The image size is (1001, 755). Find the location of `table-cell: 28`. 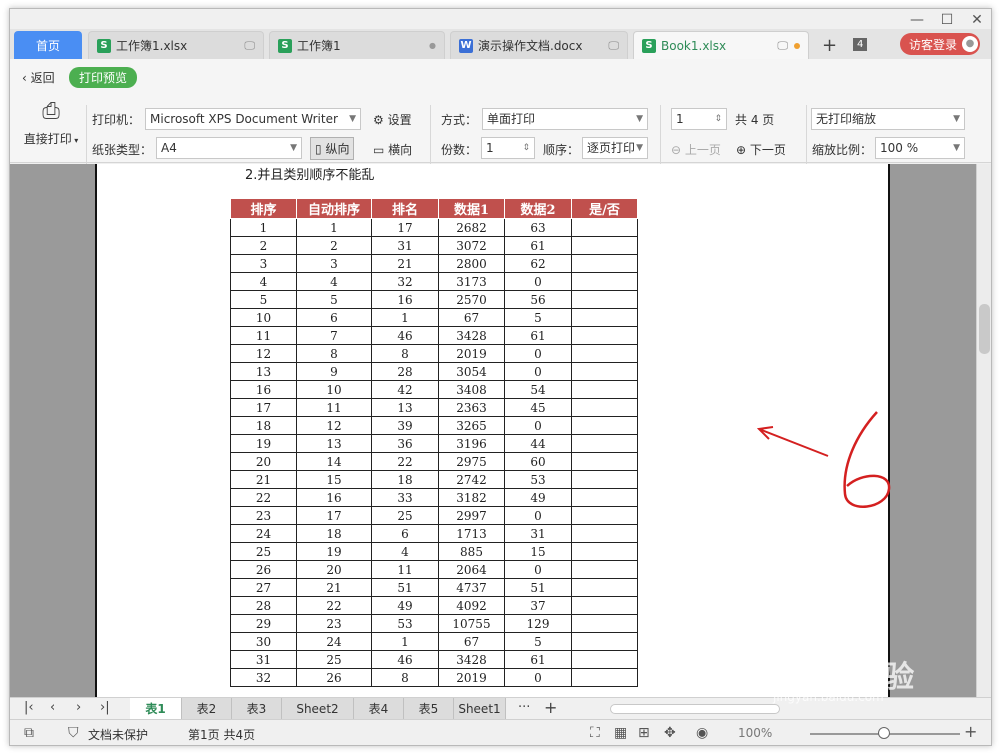

table-cell: 28 is located at coordinates (263, 605).